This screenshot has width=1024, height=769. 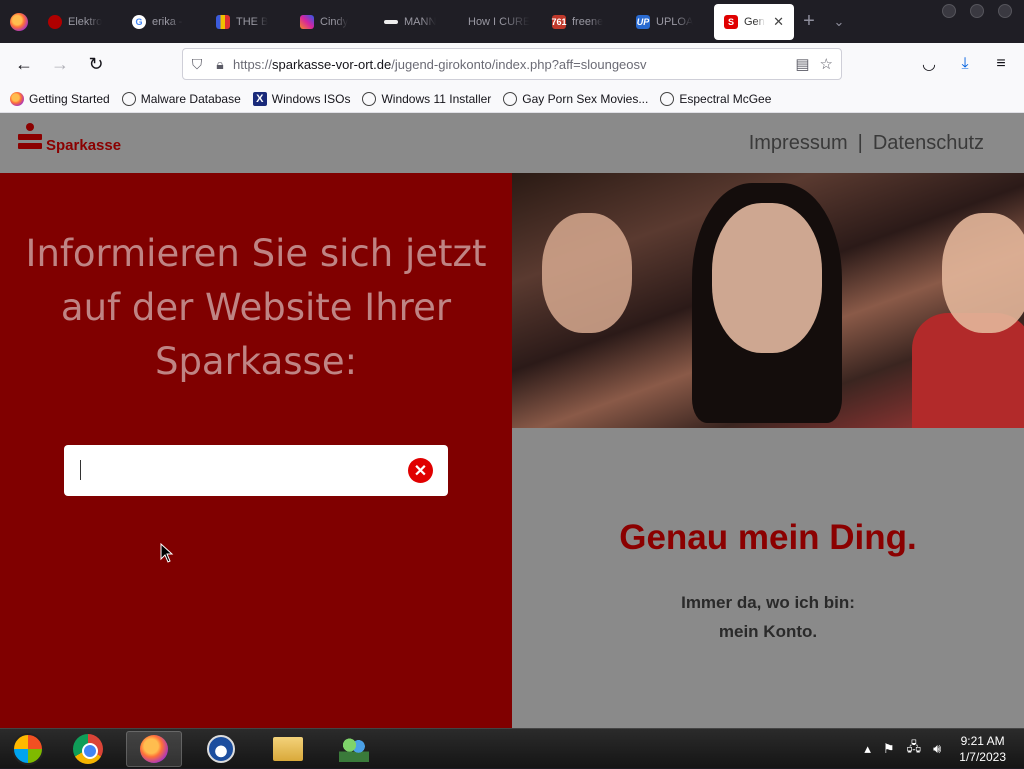 I want to click on tab-5: How I CURE, so click(x=500, y=22).